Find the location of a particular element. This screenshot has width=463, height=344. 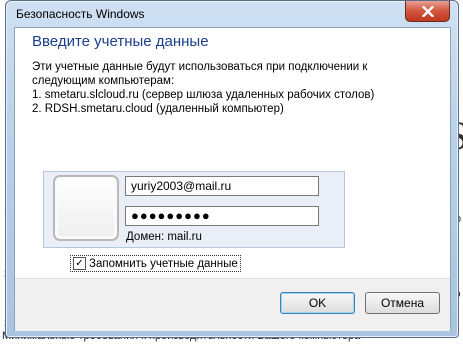

close-icon is located at coordinates (427, 11).